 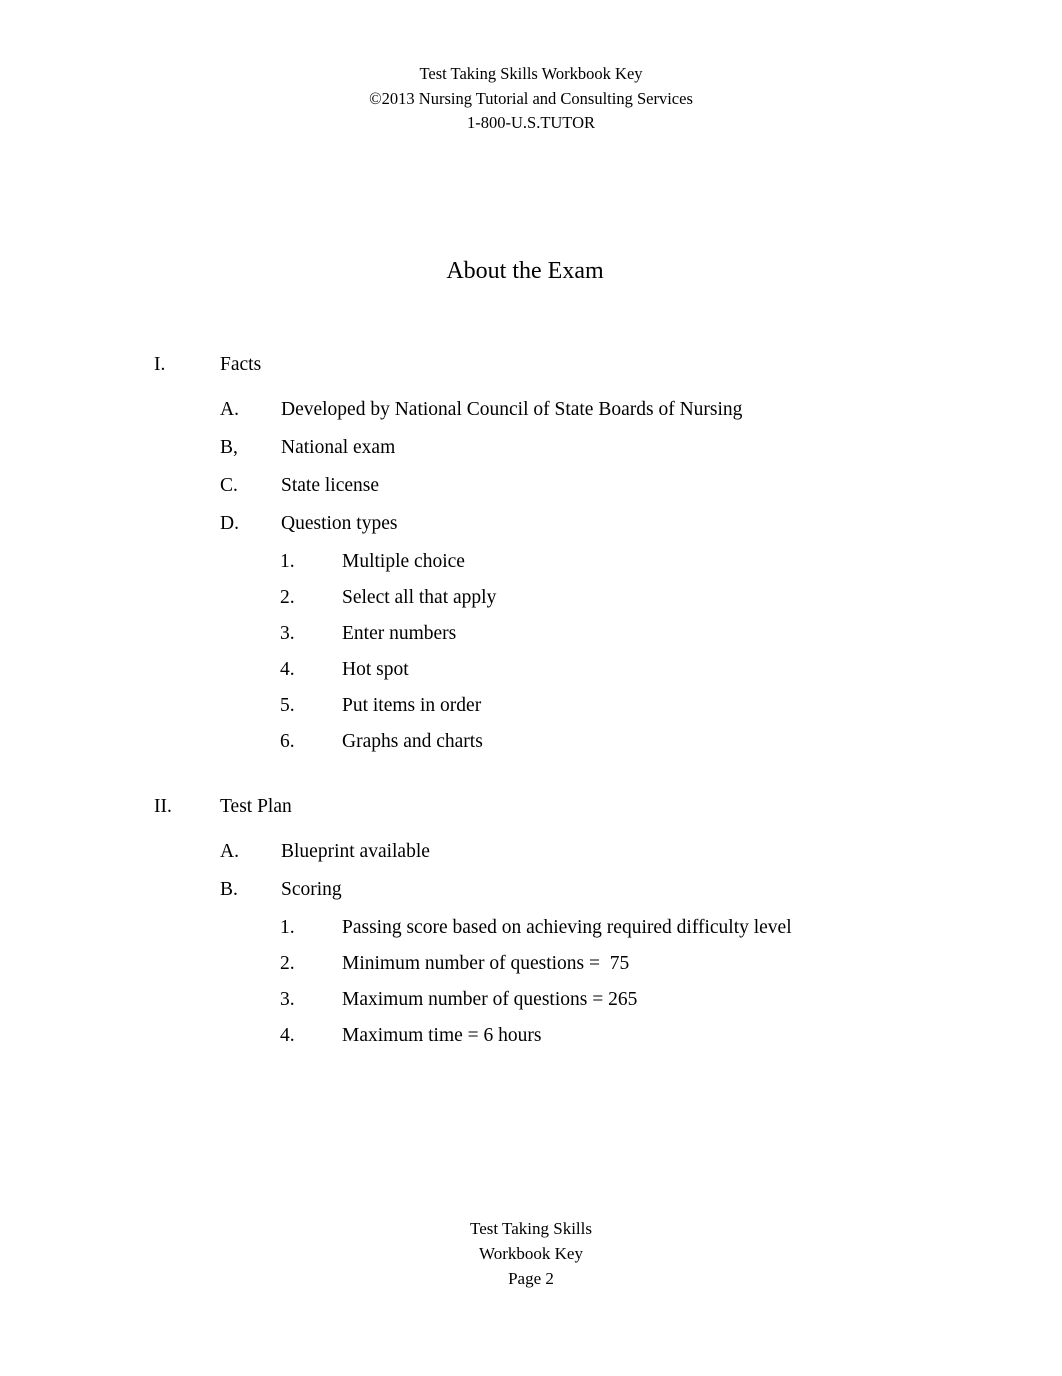 I want to click on list-item: D. Question types, so click(x=531, y=523).